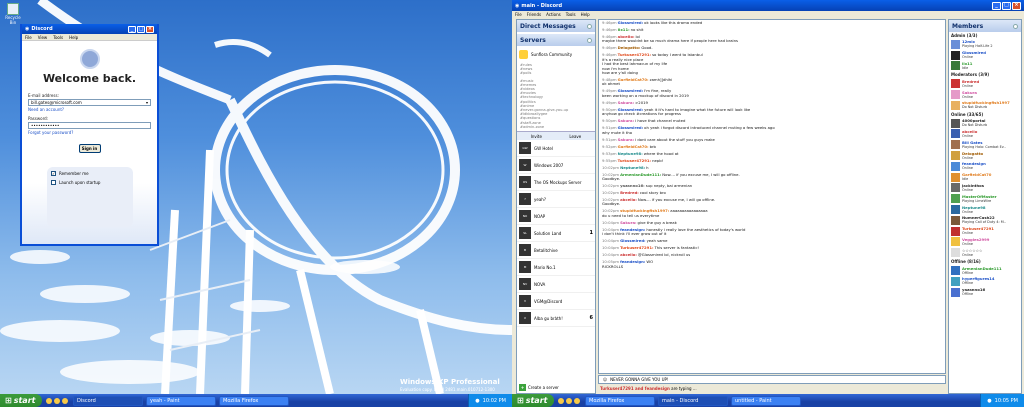  Describe the element at coordinates (632, 261) in the screenshot. I see `message-author: feandesign:` at that location.